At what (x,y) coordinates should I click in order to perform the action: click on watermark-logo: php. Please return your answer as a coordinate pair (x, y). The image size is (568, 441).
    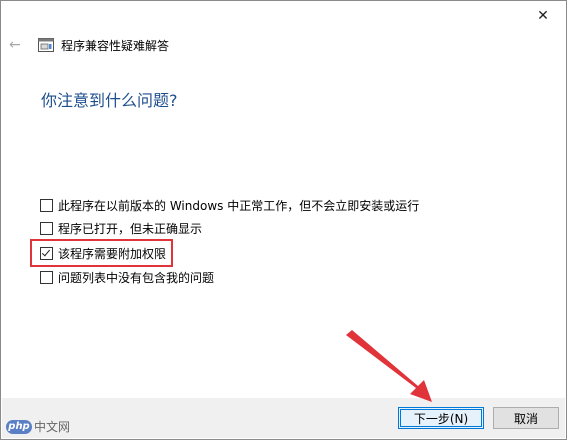
    Looking at the image, I should click on (19, 426).